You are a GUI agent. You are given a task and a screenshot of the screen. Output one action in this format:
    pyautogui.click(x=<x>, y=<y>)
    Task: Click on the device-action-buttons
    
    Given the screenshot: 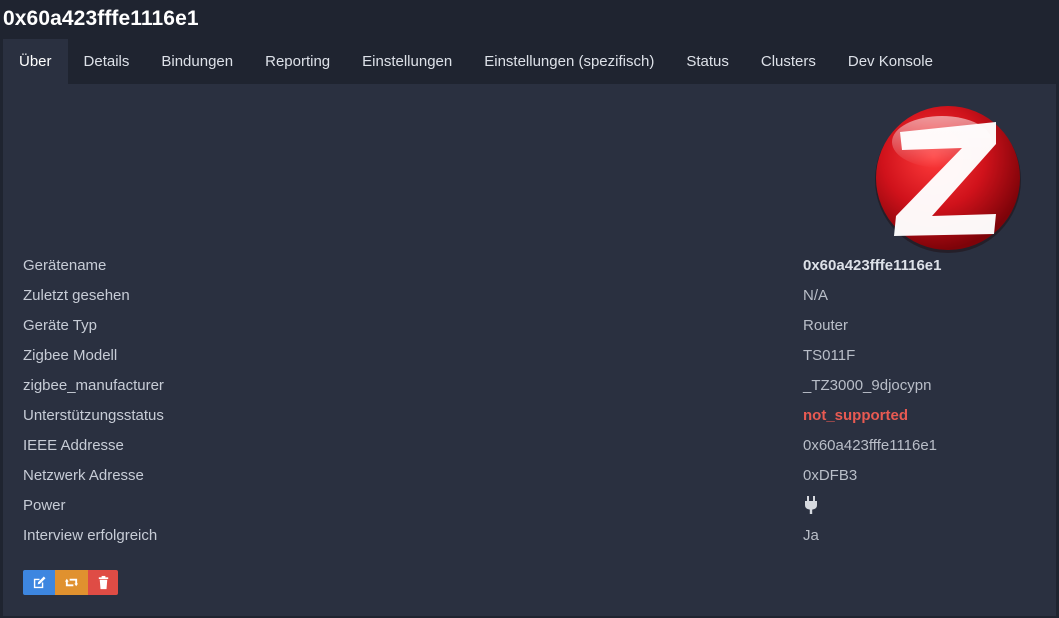 What is the action you would take?
    pyautogui.click(x=70, y=582)
    